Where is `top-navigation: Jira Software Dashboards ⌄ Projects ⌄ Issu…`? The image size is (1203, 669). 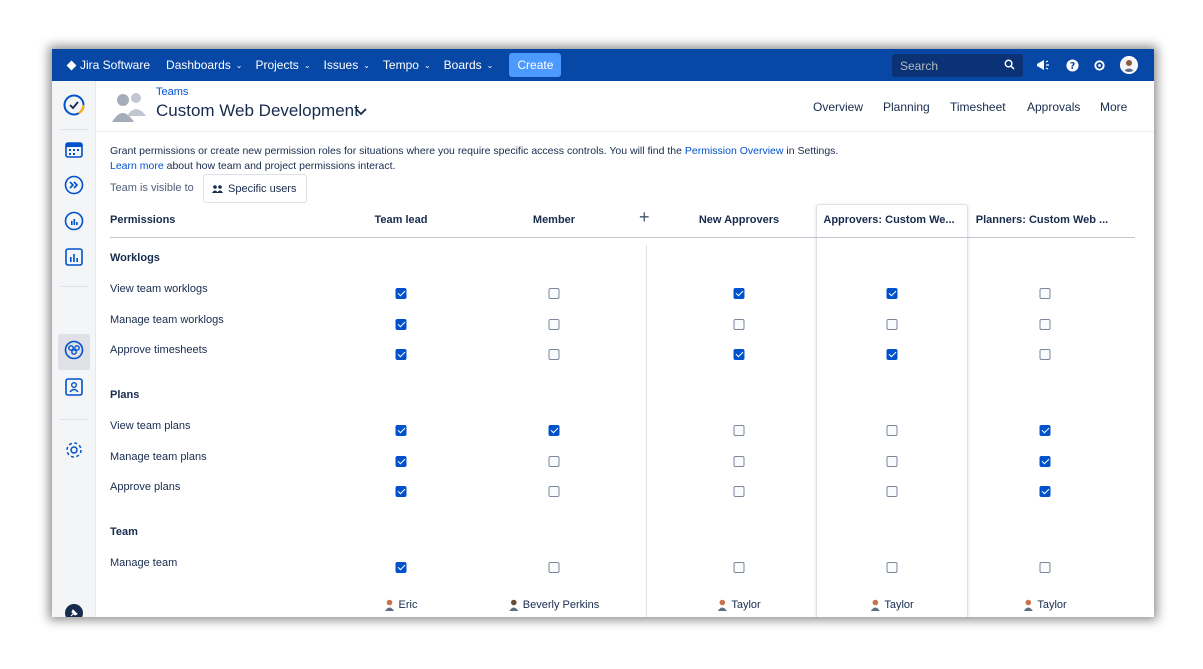 top-navigation: Jira Software Dashboards ⌄ Projects ⌄ Issu… is located at coordinates (603, 65).